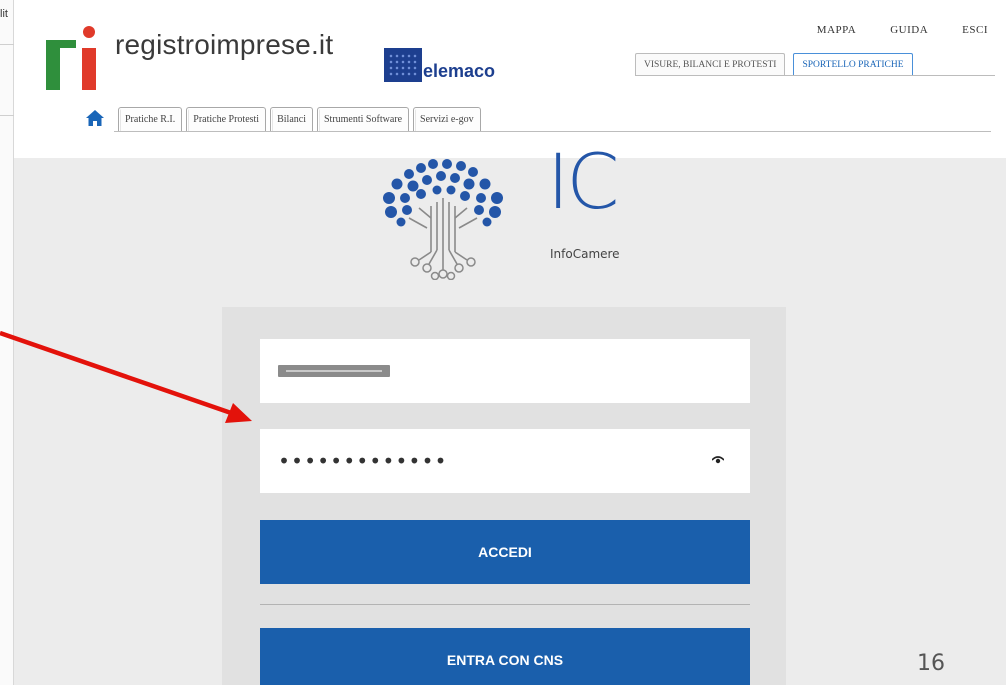  What do you see at coordinates (4, 14) in the screenshot?
I see `background-fragment-text: lit` at bounding box center [4, 14].